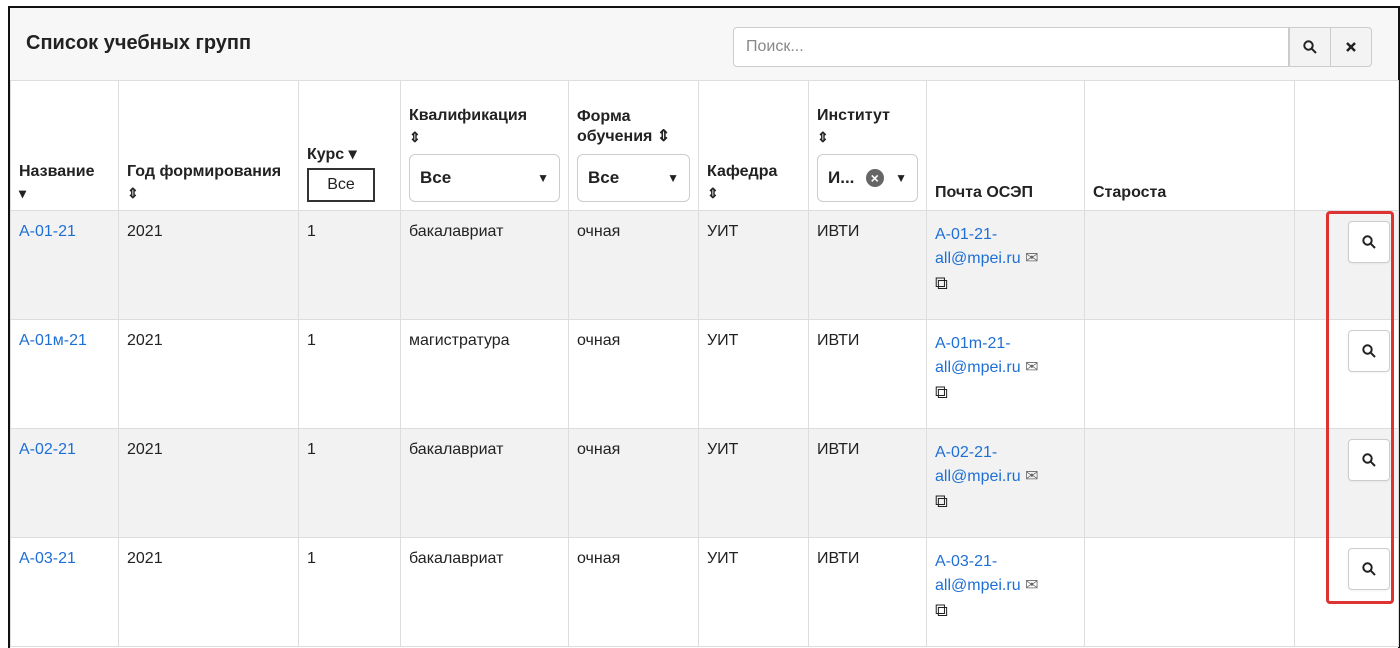 The image size is (1400, 648). What do you see at coordinates (633, 145) in the screenshot?
I see `column-study-form: Форма обучения ⇕ Все ▼` at bounding box center [633, 145].